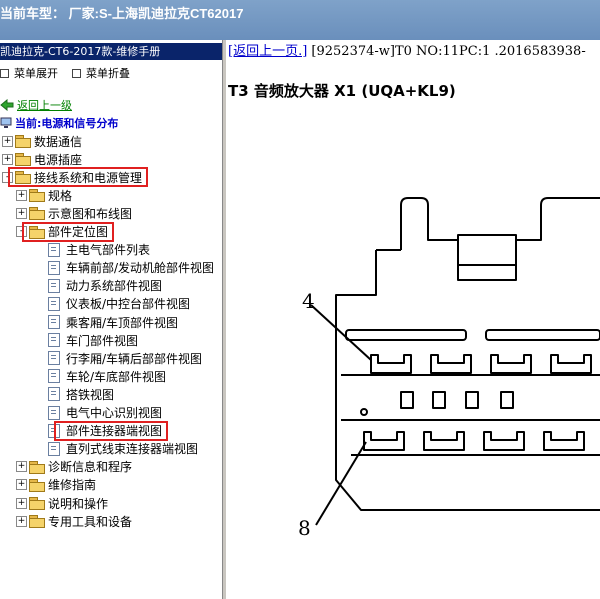 Image resolution: width=600 pixels, height=599 pixels. I want to click on tree-item-label: 仪表板/中控台部件视图, so click(128, 304).